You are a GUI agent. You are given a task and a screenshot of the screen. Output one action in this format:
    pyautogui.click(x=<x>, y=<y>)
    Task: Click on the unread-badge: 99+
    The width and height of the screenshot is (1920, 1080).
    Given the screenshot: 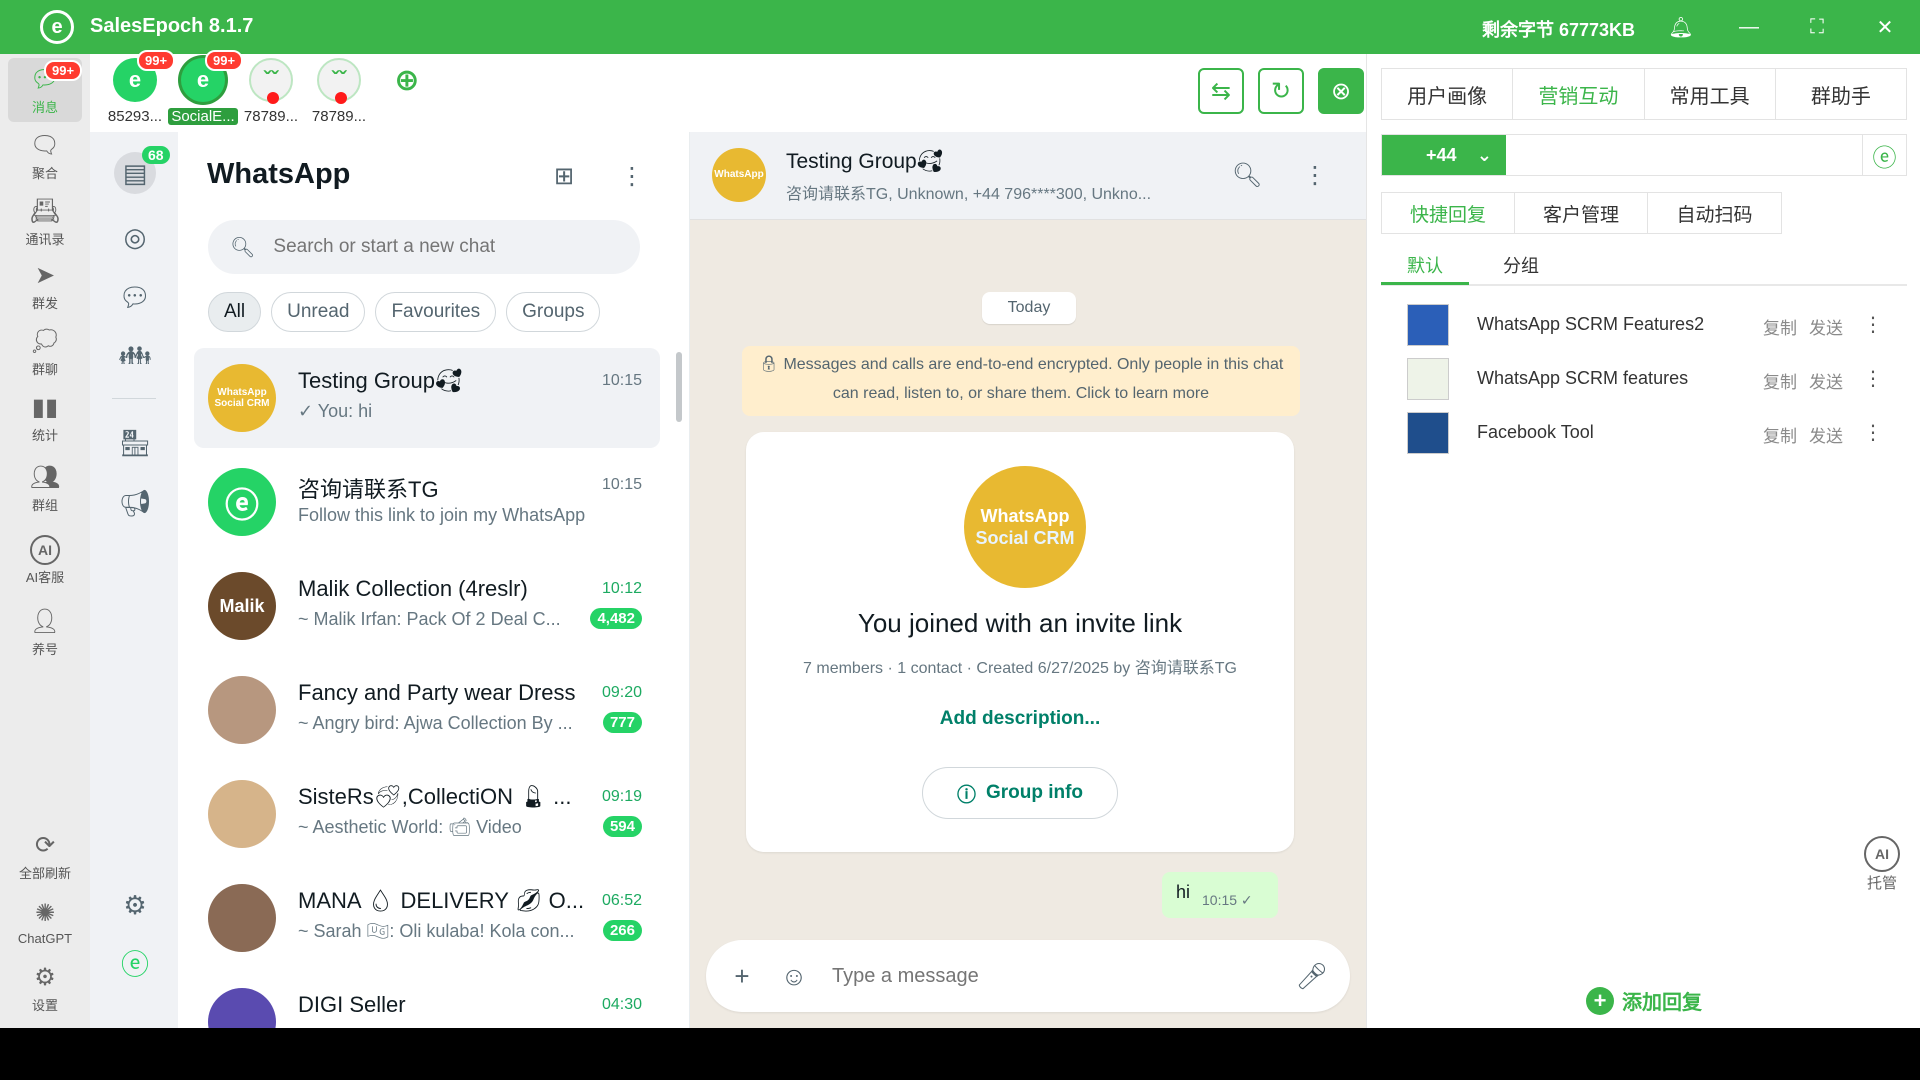 What is the action you would take?
    pyautogui.click(x=63, y=70)
    